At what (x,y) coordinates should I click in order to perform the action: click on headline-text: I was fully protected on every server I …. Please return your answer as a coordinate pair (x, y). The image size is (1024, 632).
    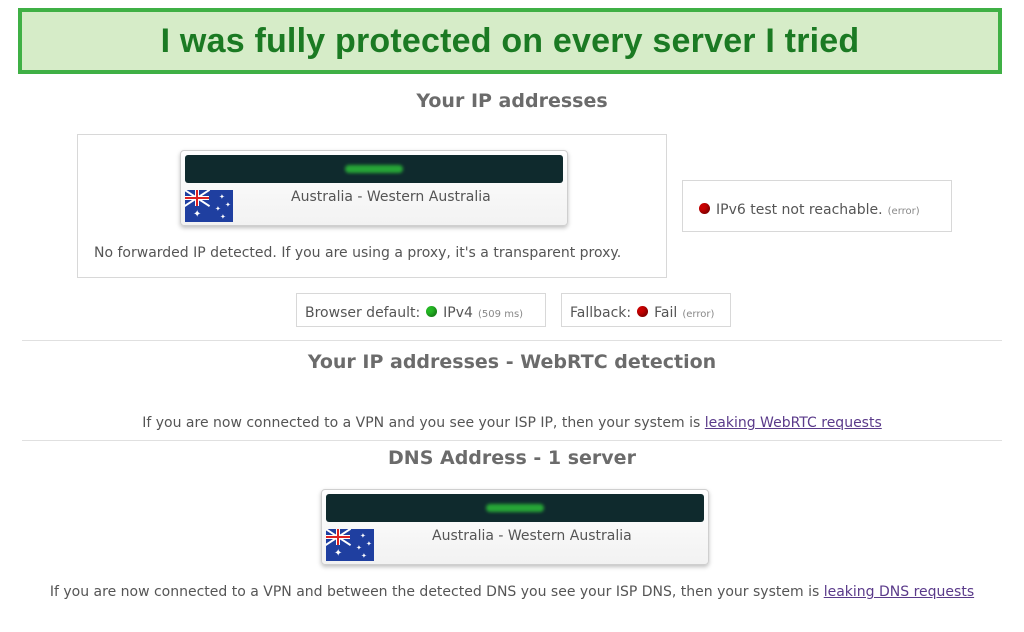
    Looking at the image, I should click on (510, 40).